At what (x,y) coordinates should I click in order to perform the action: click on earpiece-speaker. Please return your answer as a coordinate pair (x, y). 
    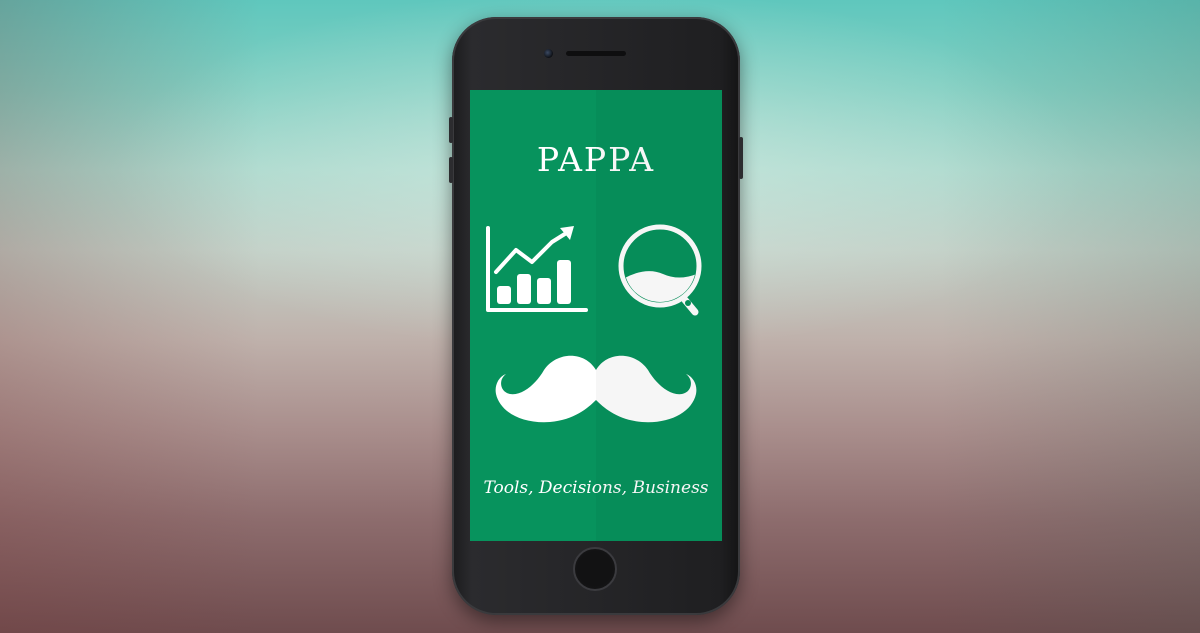
    Looking at the image, I should click on (596, 53).